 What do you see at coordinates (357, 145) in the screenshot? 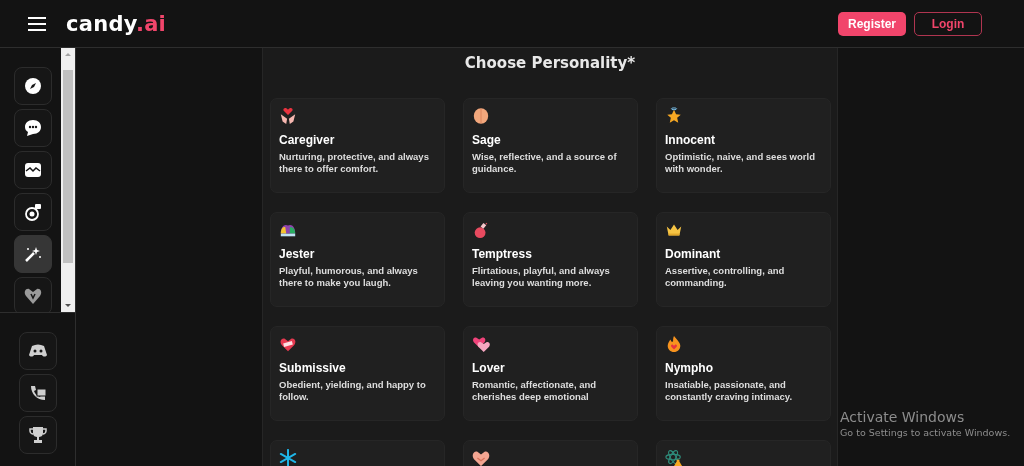
I see `personality-card: Caregiver Nurturing, protective, and always there to offer comfort.` at bounding box center [357, 145].